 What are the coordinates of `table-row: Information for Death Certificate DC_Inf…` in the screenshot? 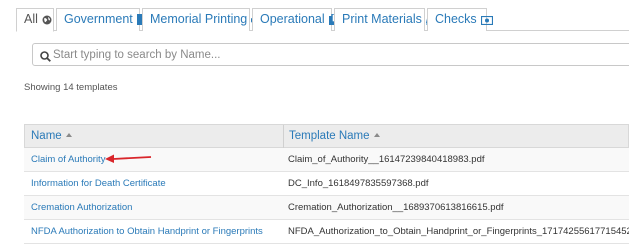 It's located at (326, 184).